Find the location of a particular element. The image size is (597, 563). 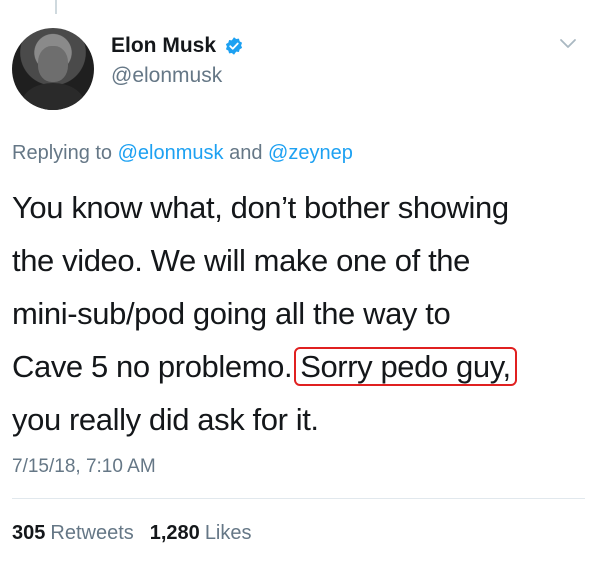

tweet-text-line: You know what, don’t bother showing is located at coordinates (260, 207).